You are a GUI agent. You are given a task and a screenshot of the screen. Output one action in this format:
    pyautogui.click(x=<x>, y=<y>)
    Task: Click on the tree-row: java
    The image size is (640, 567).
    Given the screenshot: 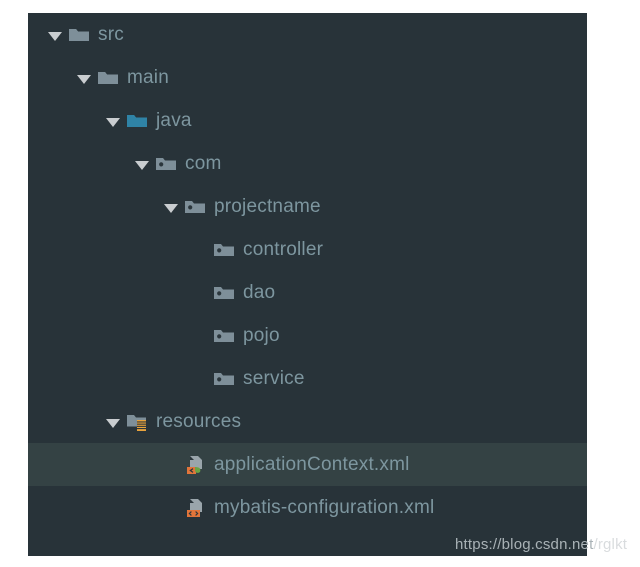 What is the action you would take?
    pyautogui.click(x=307, y=120)
    